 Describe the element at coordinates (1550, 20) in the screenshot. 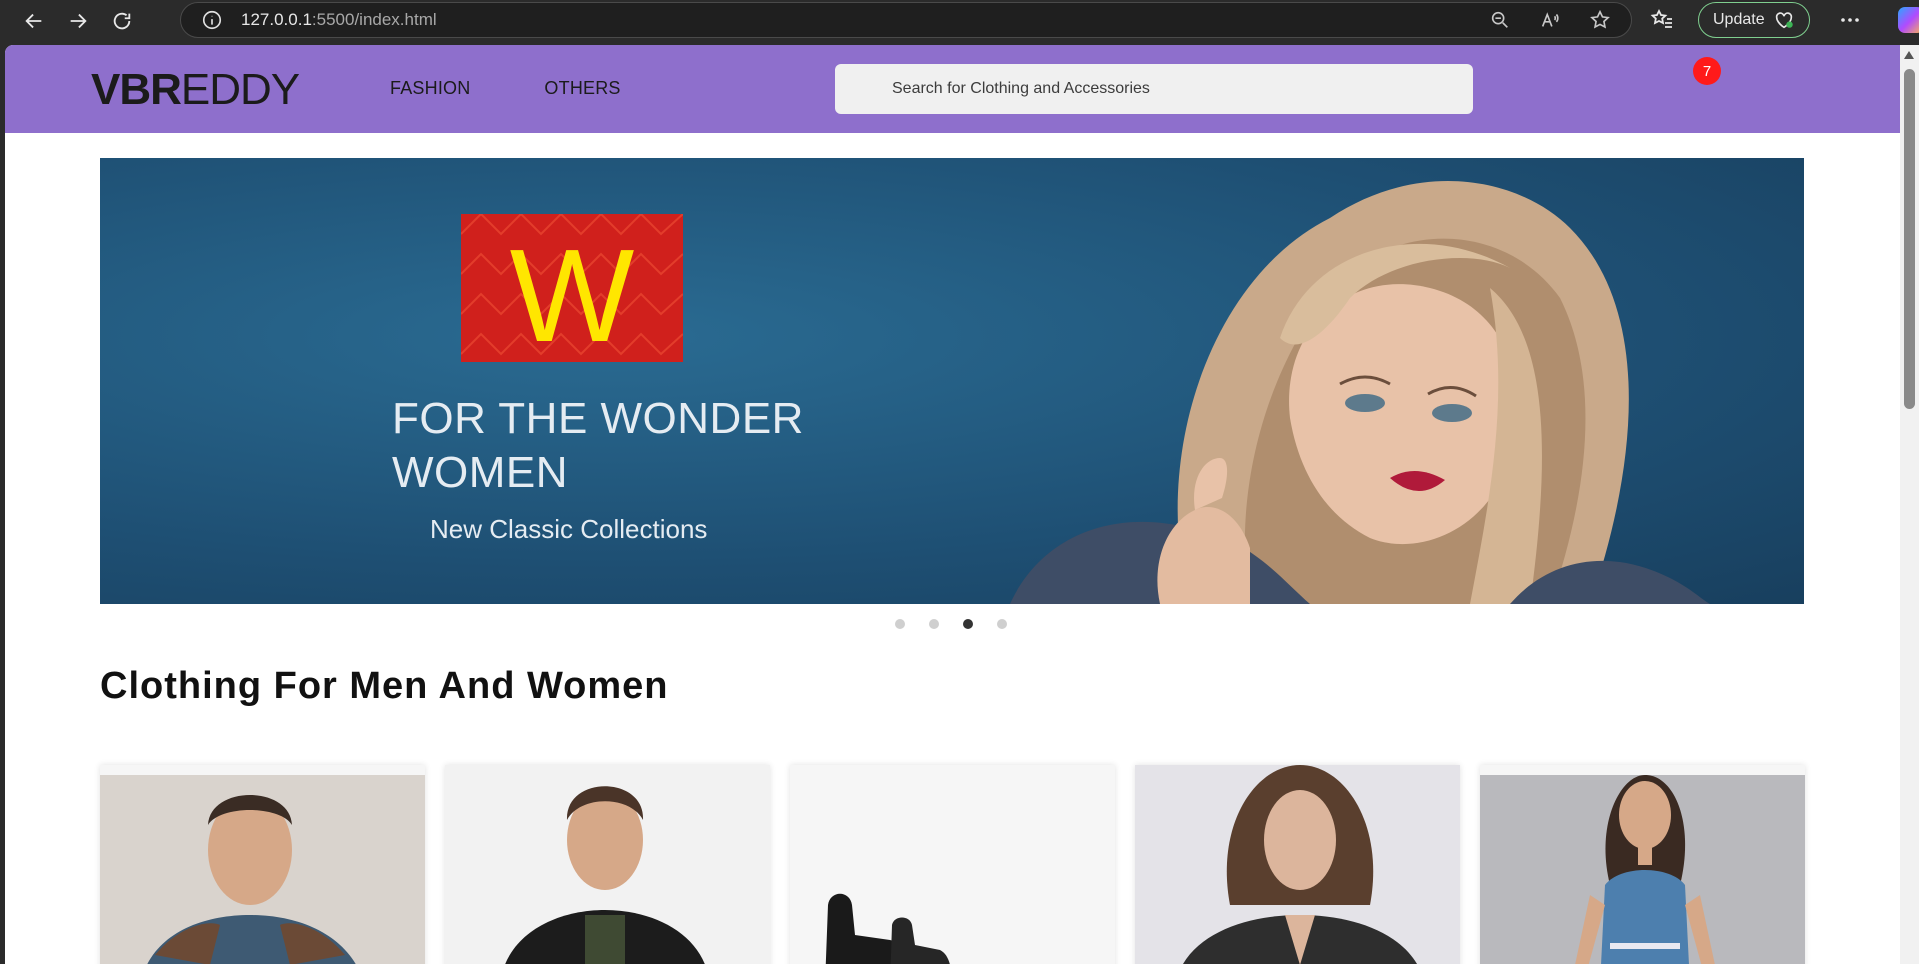

I see `read-aloud-icon` at that location.